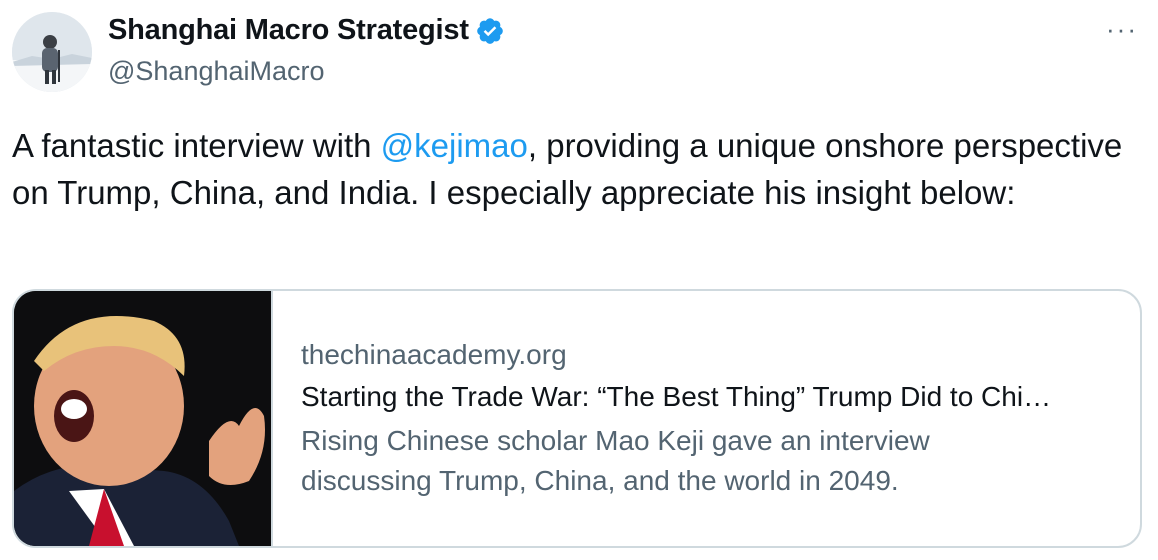 The width and height of the screenshot is (1158, 560). What do you see at coordinates (454, 145) in the screenshot?
I see `mention-link: @kejimao` at bounding box center [454, 145].